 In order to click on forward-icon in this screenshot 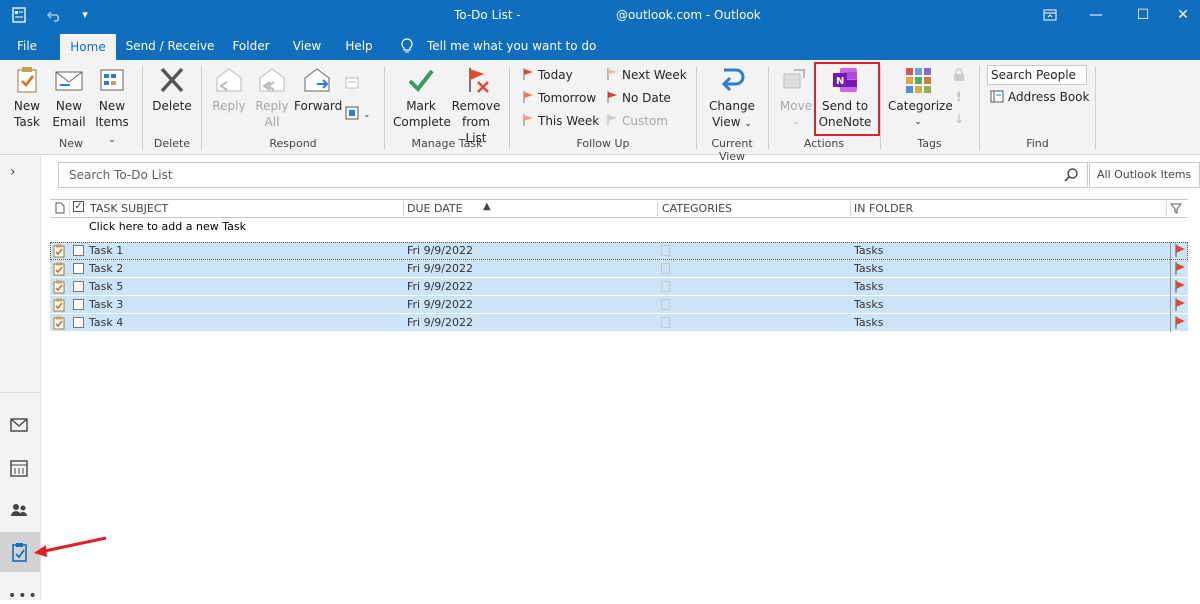, I will do `click(317, 80)`.